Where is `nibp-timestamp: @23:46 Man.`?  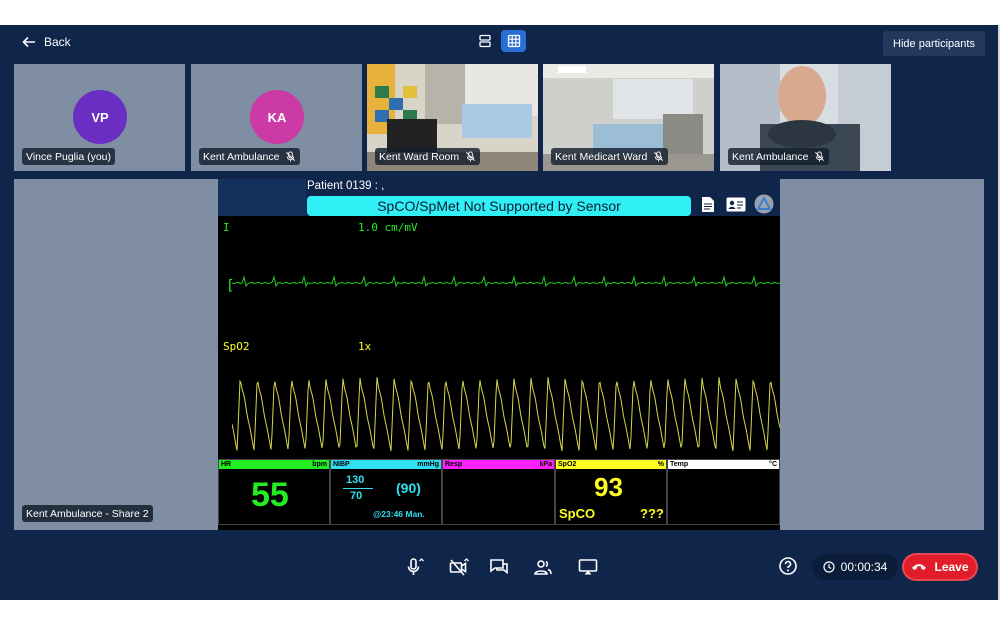 nibp-timestamp: @23:46 Man. is located at coordinates (399, 514).